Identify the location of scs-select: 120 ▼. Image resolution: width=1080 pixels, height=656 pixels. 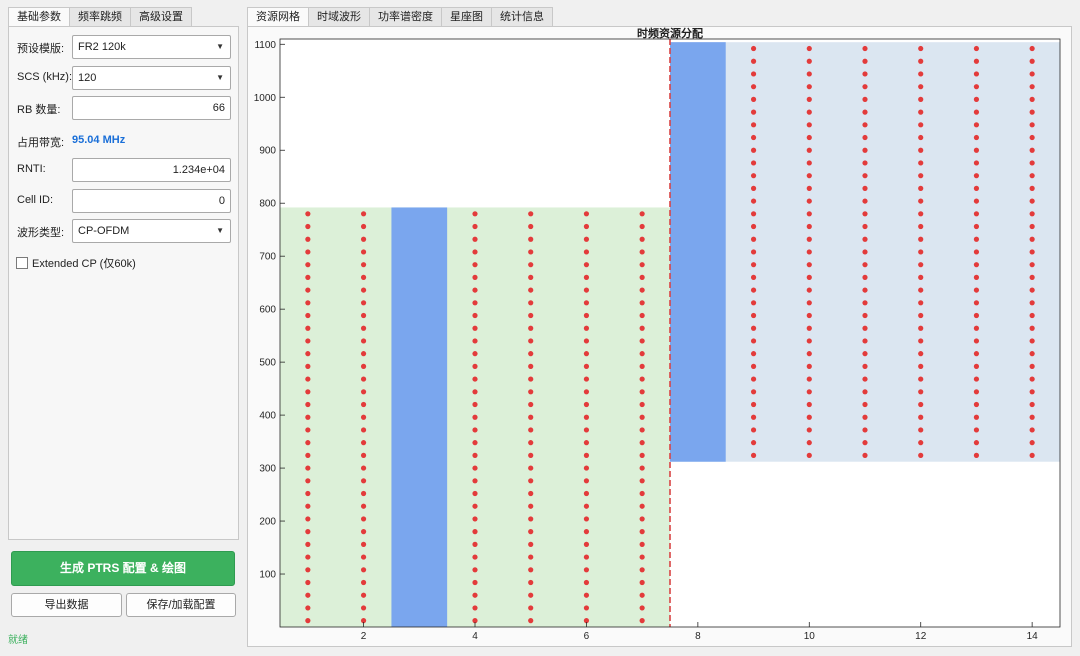
(151, 78).